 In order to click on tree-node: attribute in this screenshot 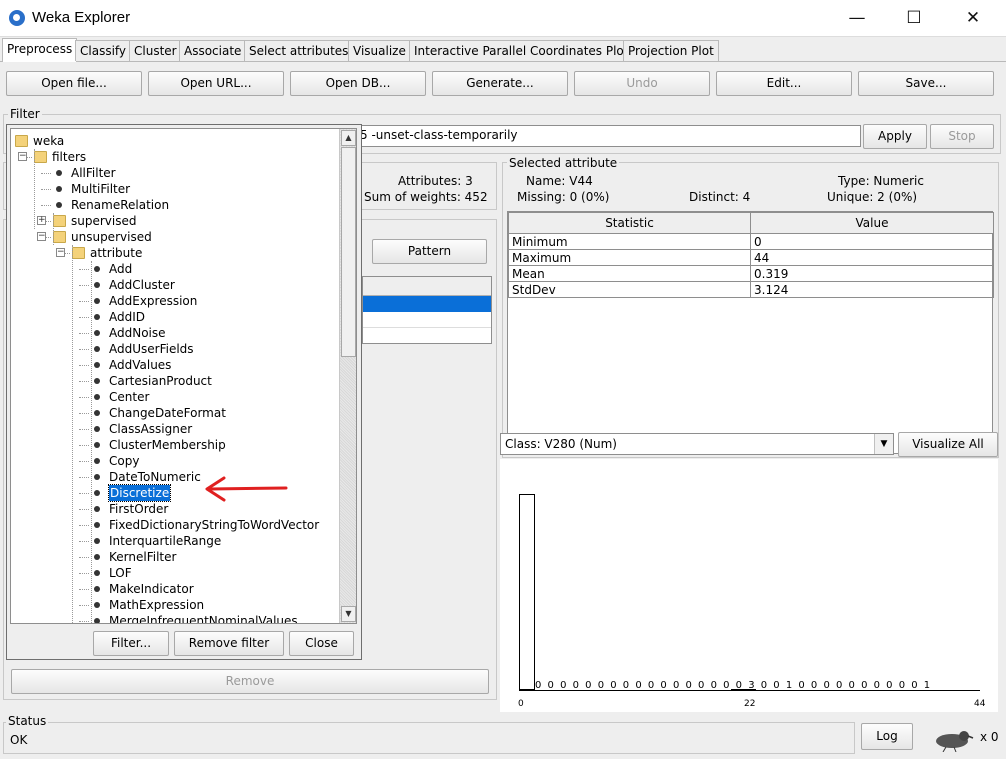, I will do `click(116, 253)`.